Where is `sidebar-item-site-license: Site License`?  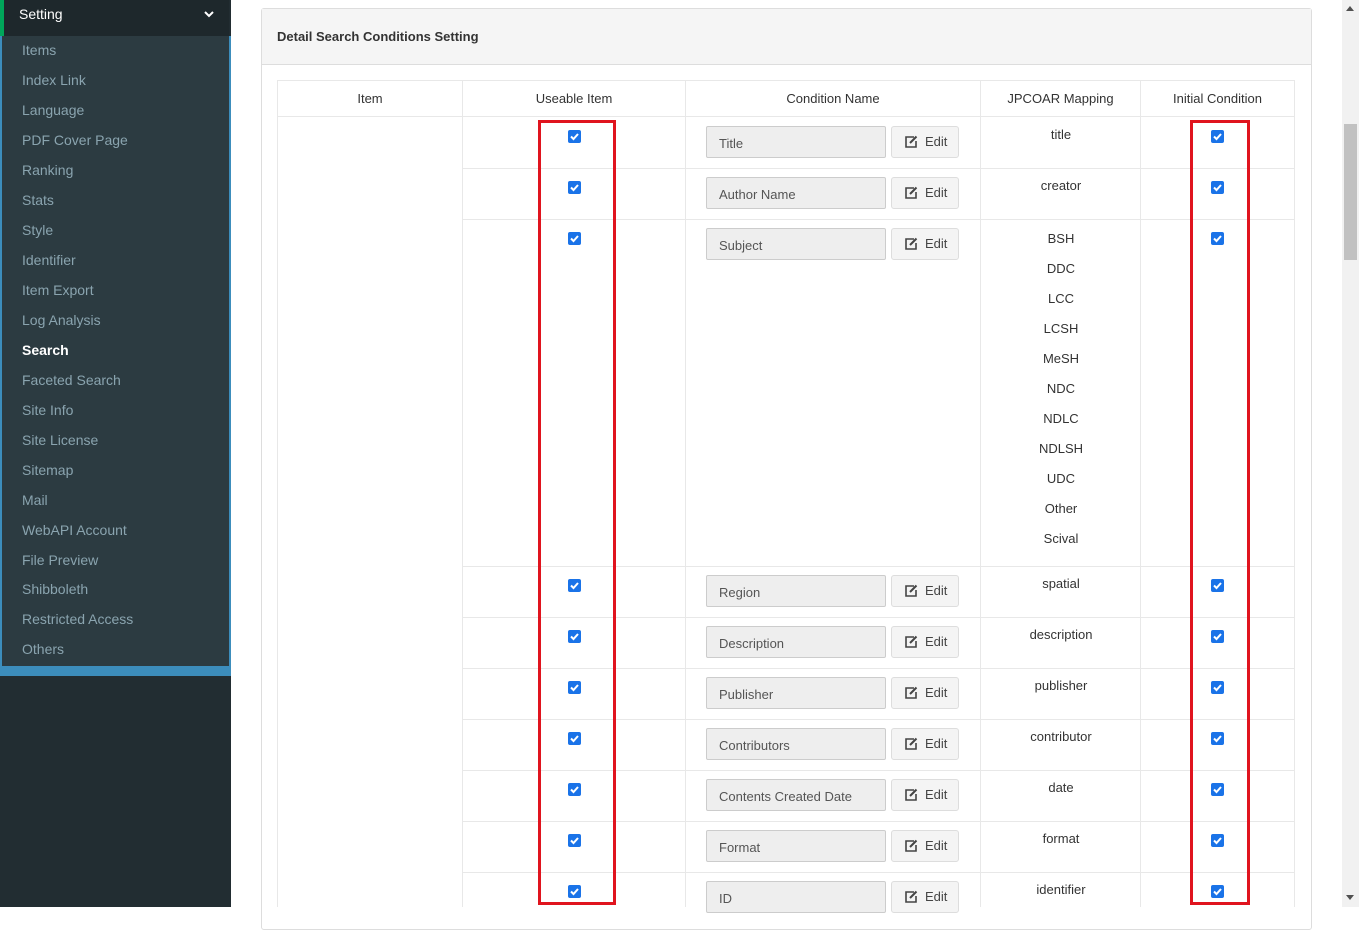 sidebar-item-site-license: Site License is located at coordinates (60, 440).